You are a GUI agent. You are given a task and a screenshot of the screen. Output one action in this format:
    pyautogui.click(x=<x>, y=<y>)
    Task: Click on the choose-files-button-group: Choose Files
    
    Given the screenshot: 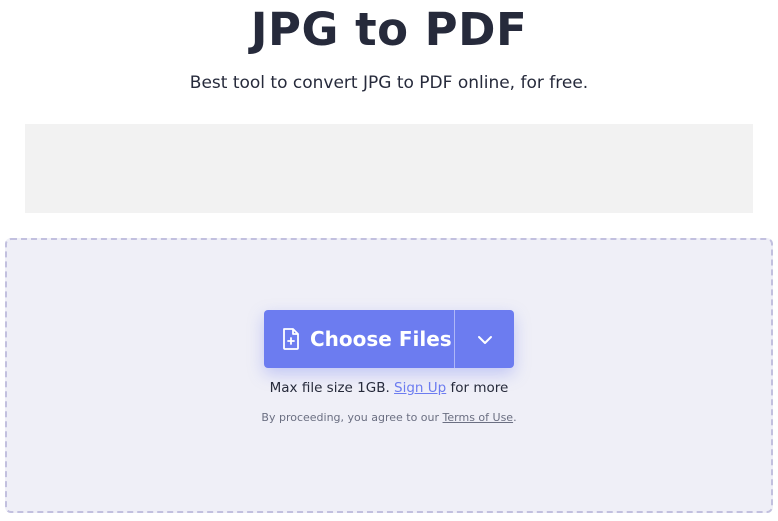 What is the action you would take?
    pyautogui.click(x=389, y=339)
    